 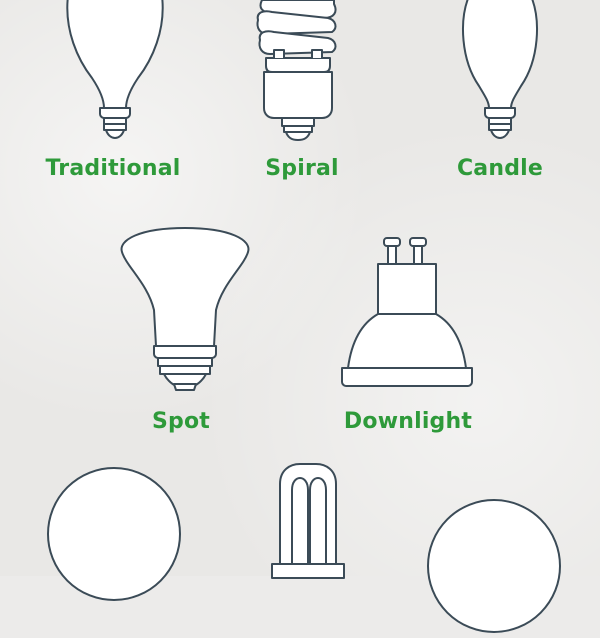 What do you see at coordinates (500, 168) in the screenshot?
I see `label-candle: Candle` at bounding box center [500, 168].